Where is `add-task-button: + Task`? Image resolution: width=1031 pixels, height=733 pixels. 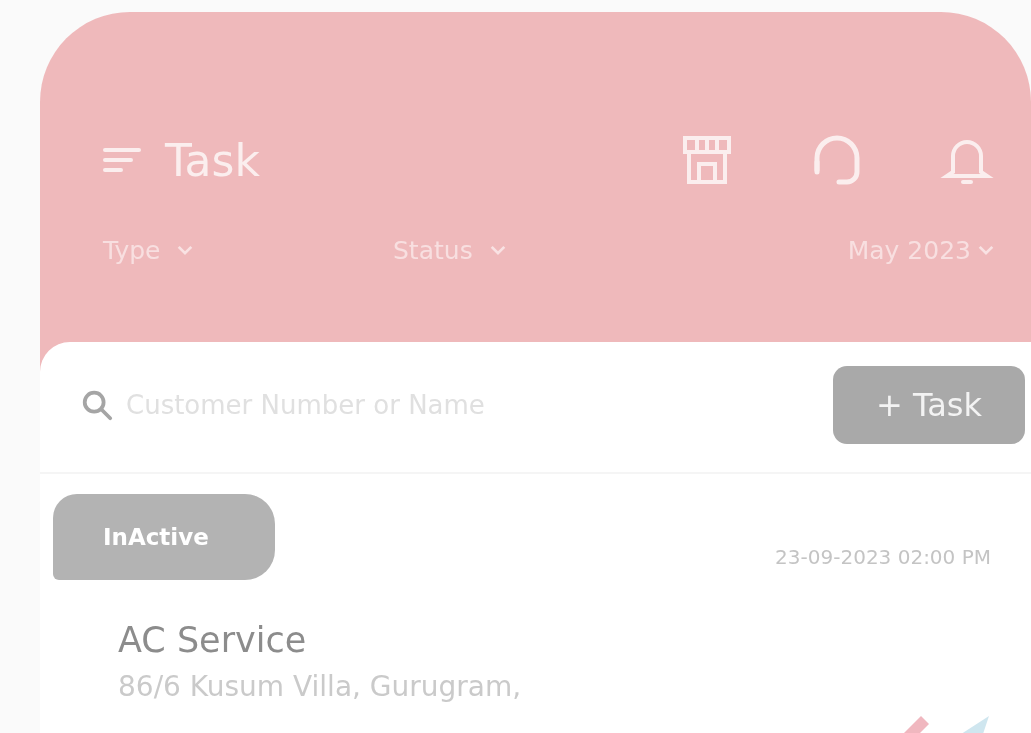
add-task-button: + Task is located at coordinates (929, 405).